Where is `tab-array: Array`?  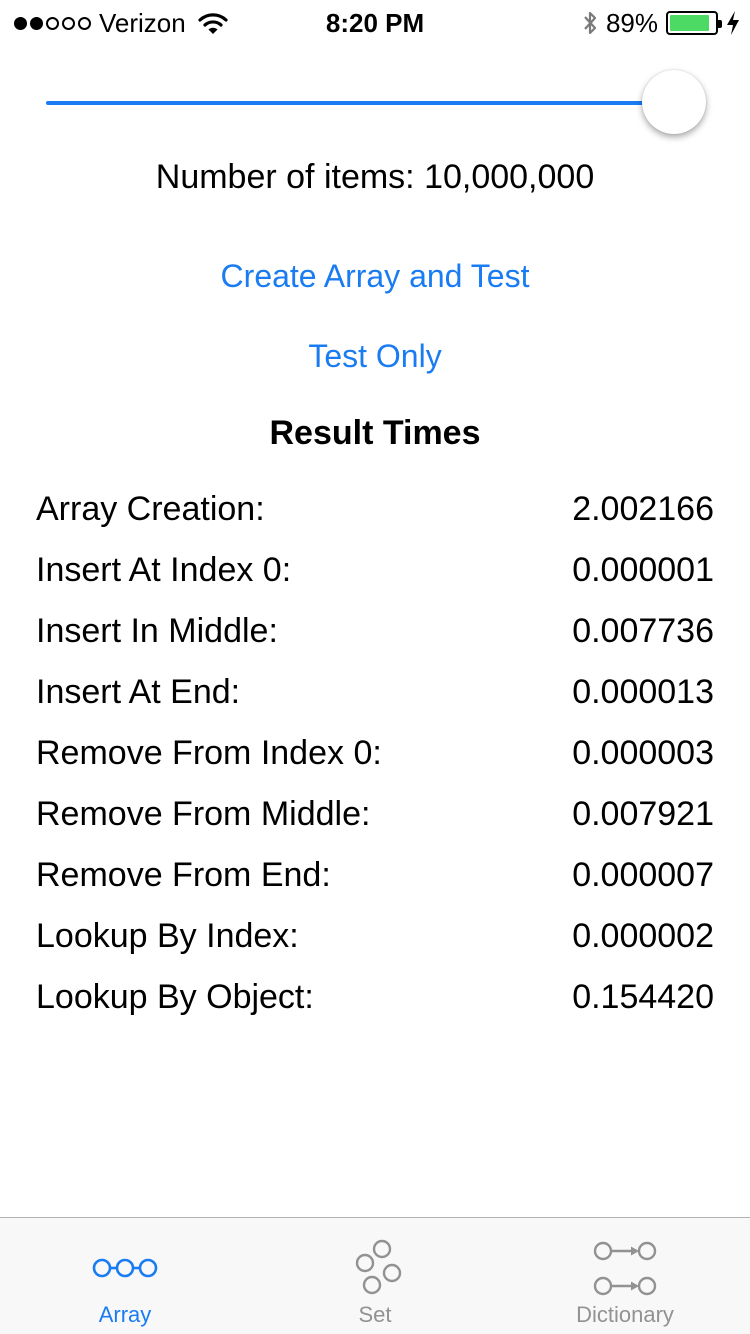 tab-array: Array is located at coordinates (125, 1276).